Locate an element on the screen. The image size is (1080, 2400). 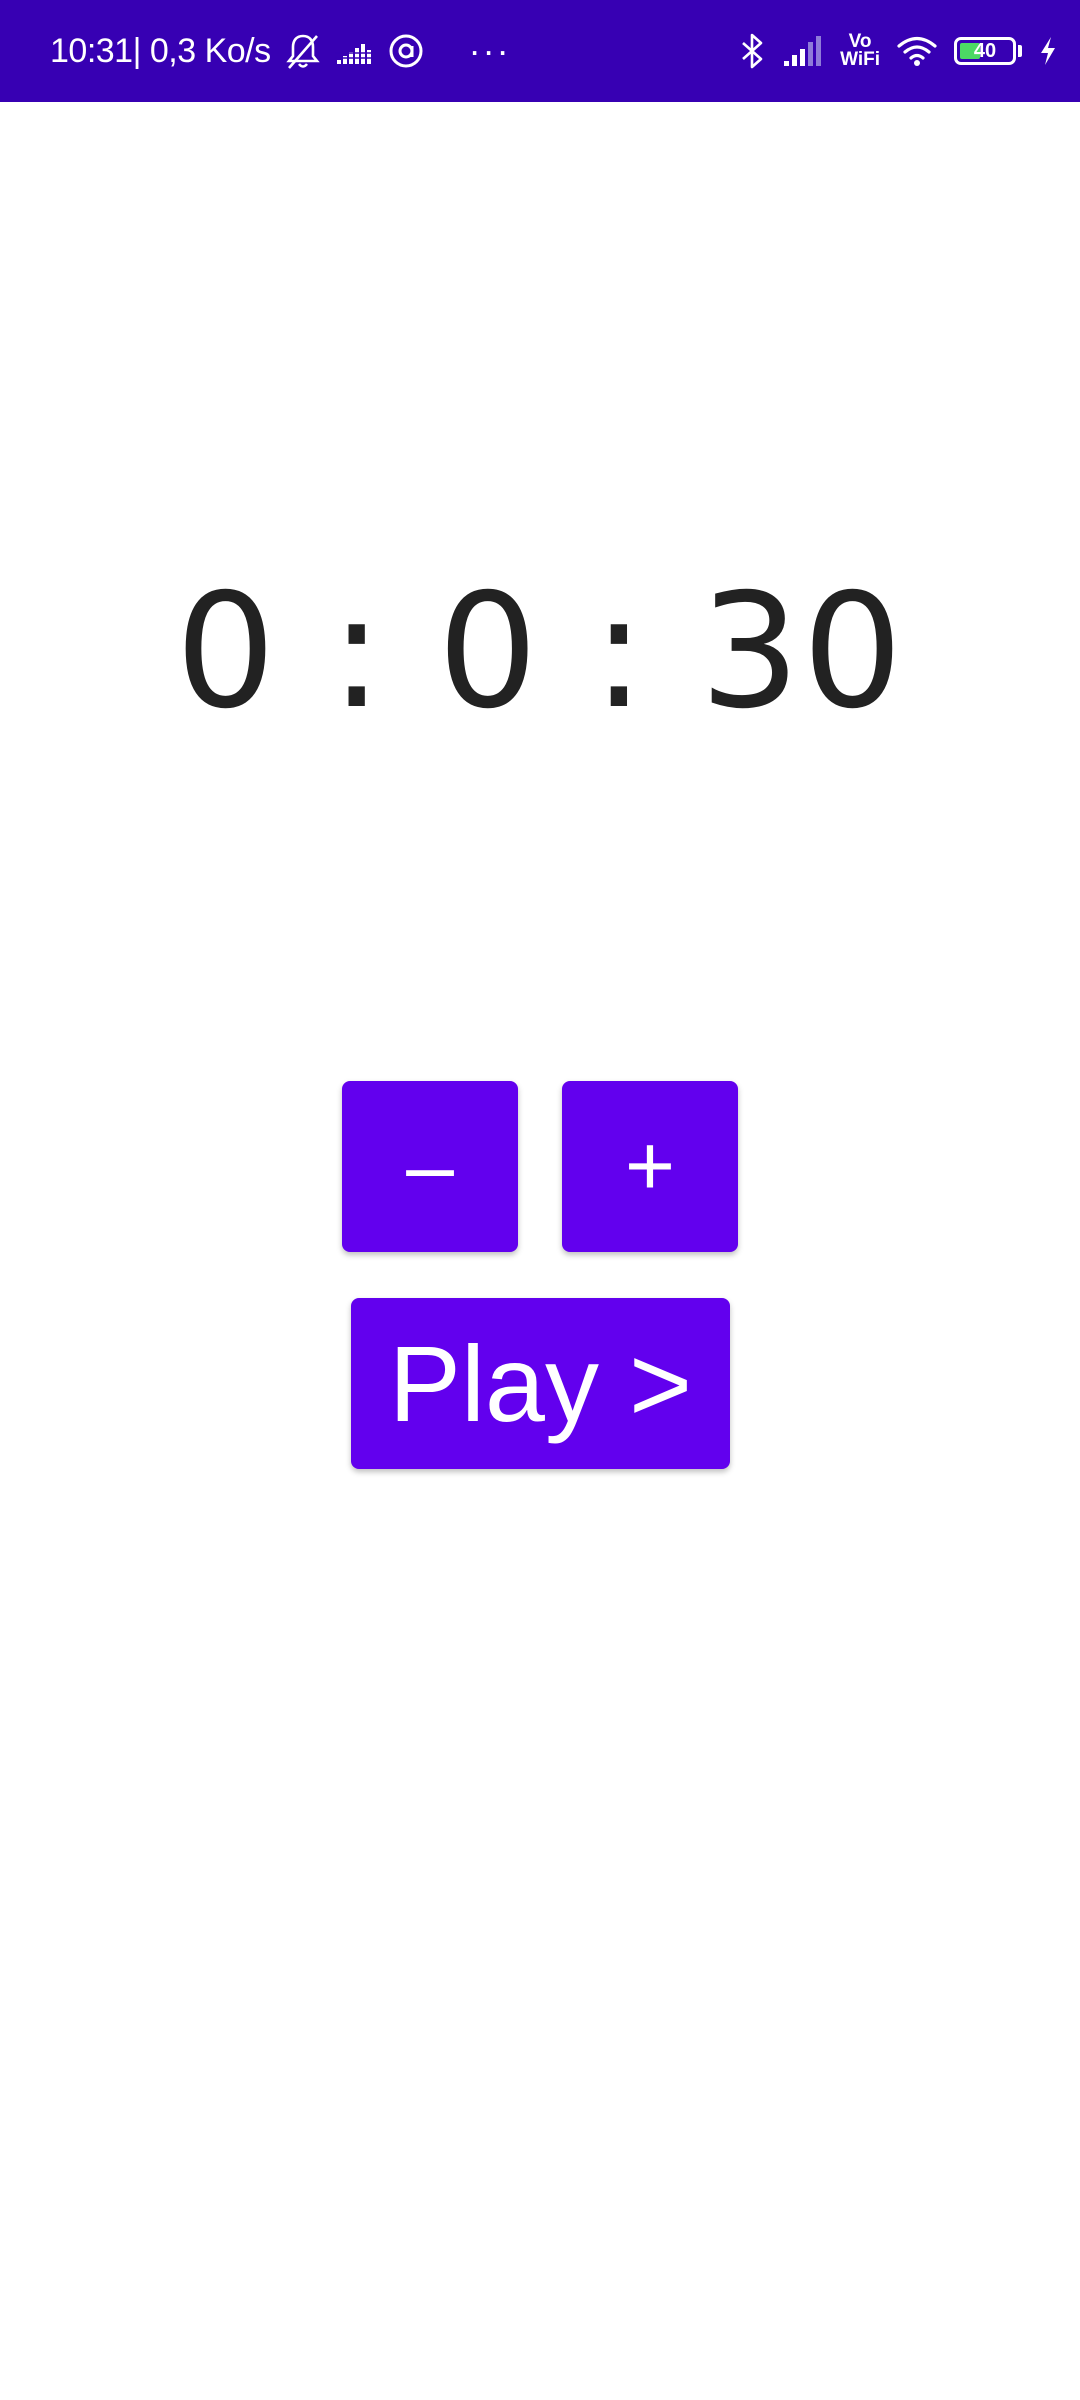
status-bar: 10:31| 0,3 Ko/s ··· Vo WiFi 40 is located at coordinates (540, 51).